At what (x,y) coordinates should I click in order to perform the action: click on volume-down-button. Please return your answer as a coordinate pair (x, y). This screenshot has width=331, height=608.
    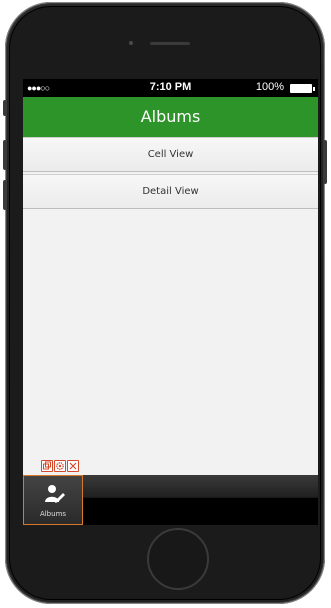
    Looking at the image, I should click on (5, 195).